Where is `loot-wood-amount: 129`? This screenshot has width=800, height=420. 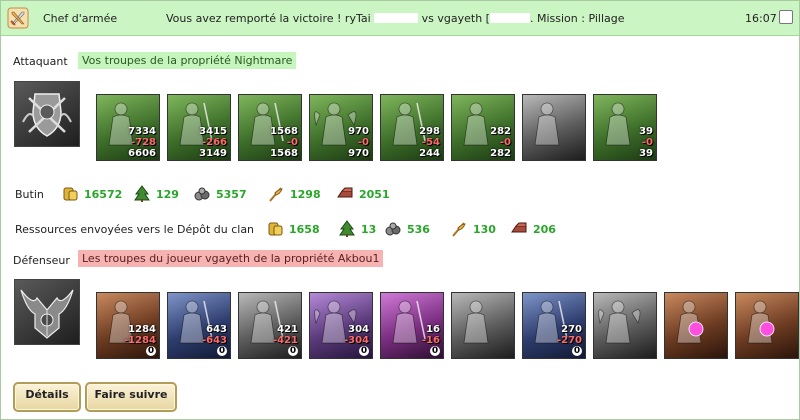 loot-wood-amount: 129 is located at coordinates (167, 194).